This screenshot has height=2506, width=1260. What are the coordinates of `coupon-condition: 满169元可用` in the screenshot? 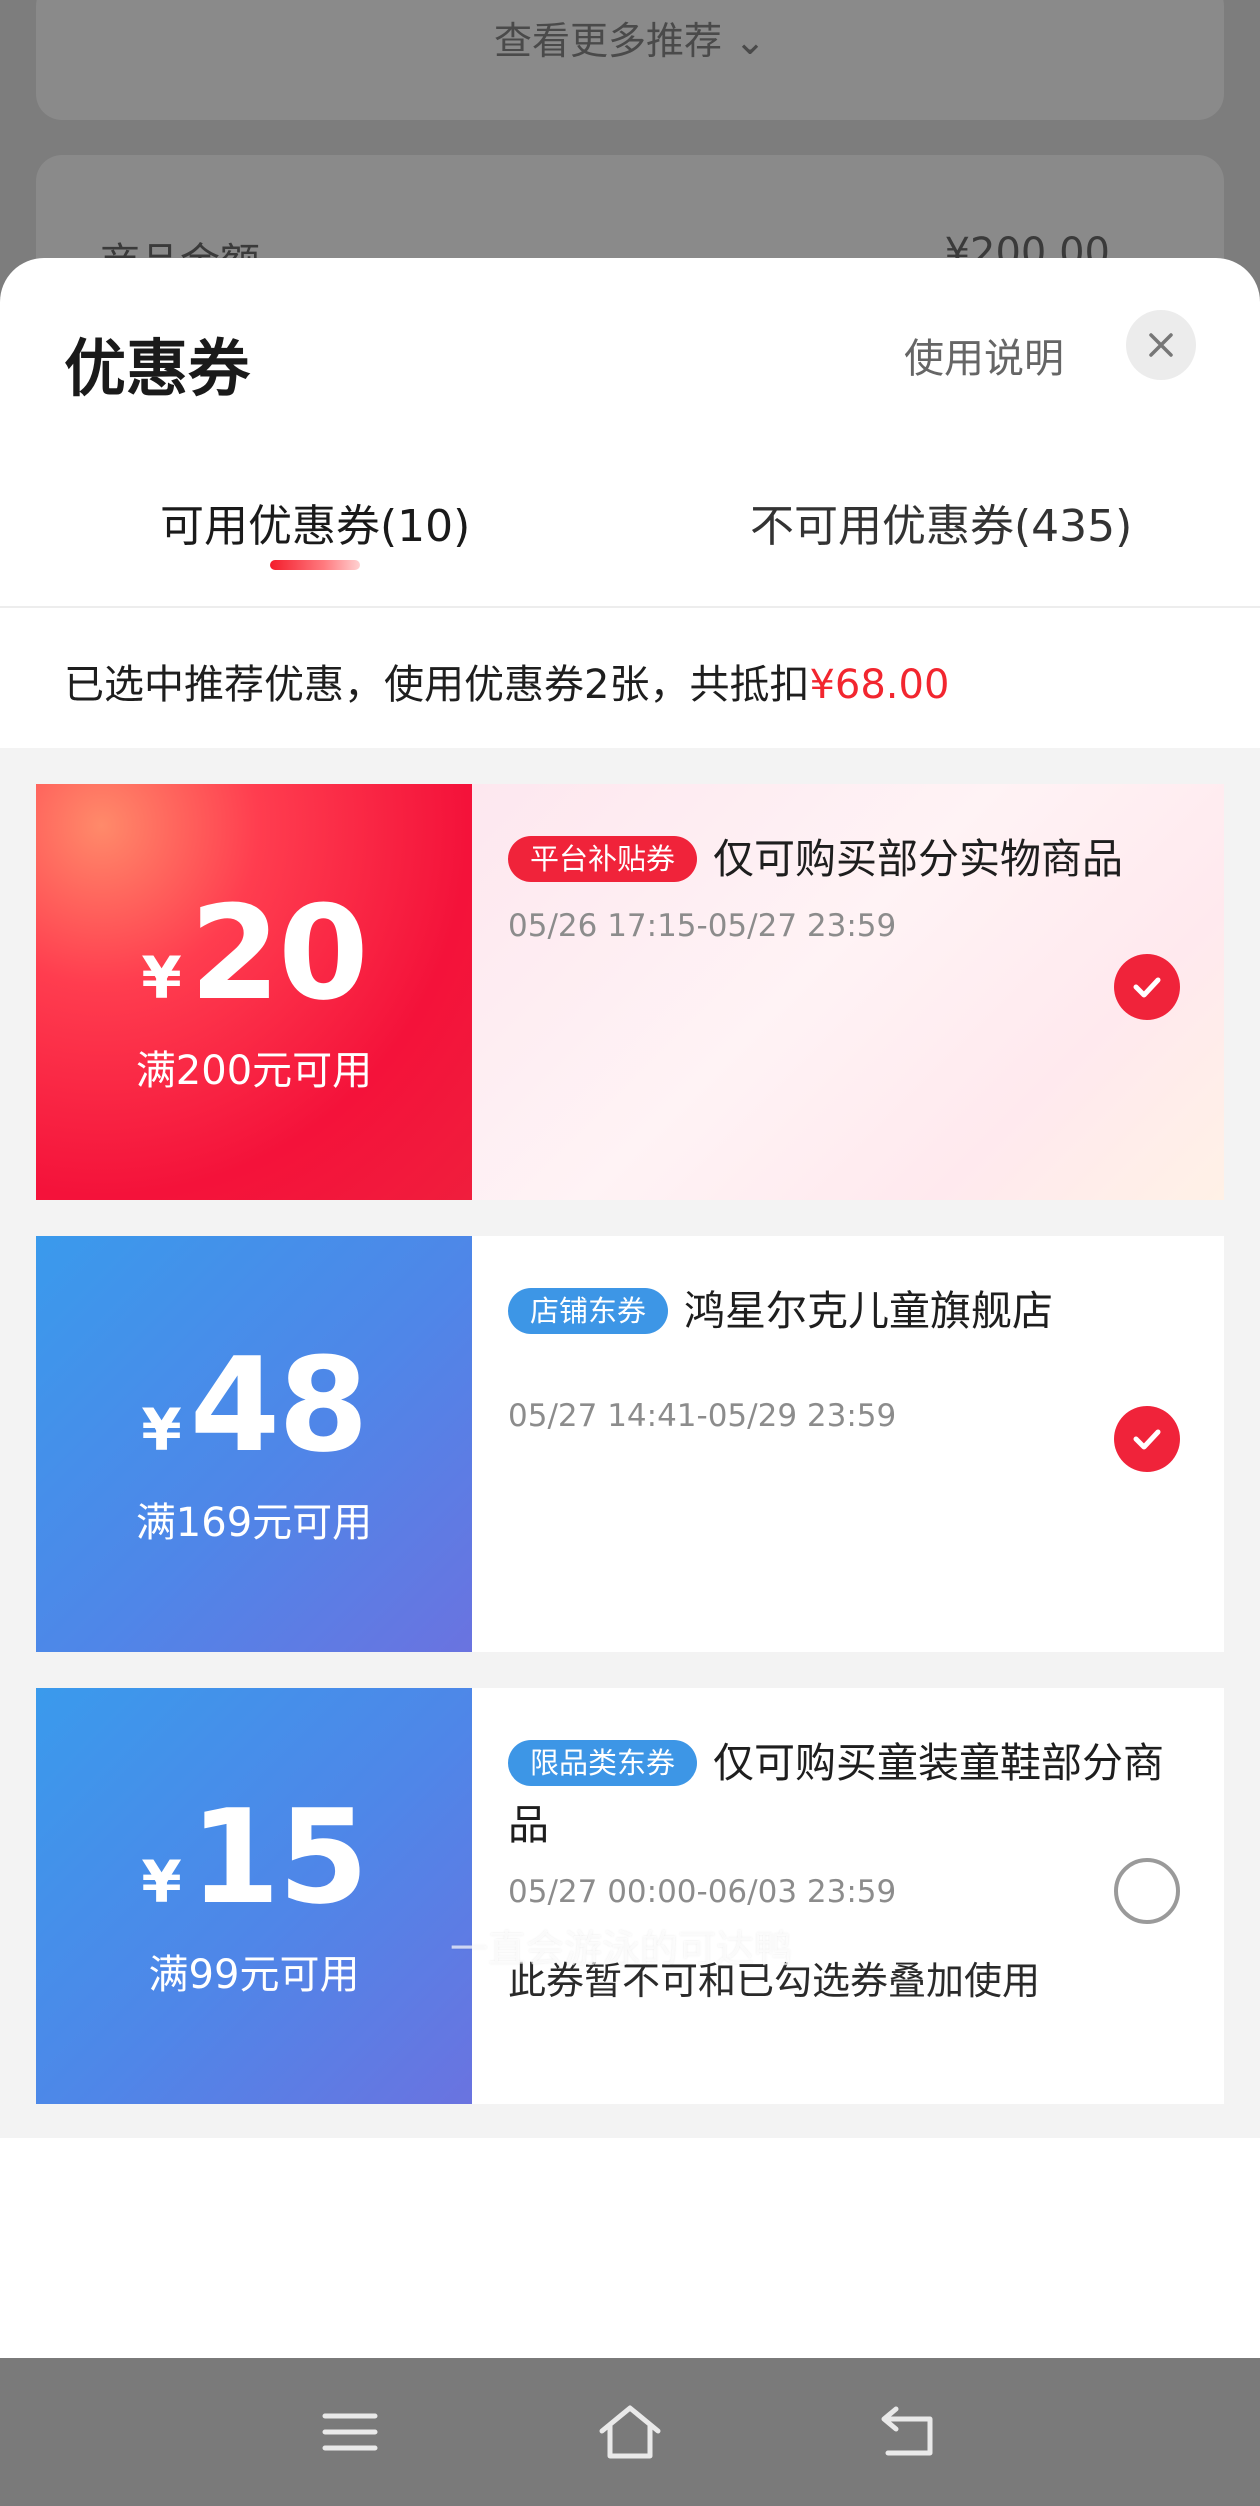 It's located at (254, 1523).